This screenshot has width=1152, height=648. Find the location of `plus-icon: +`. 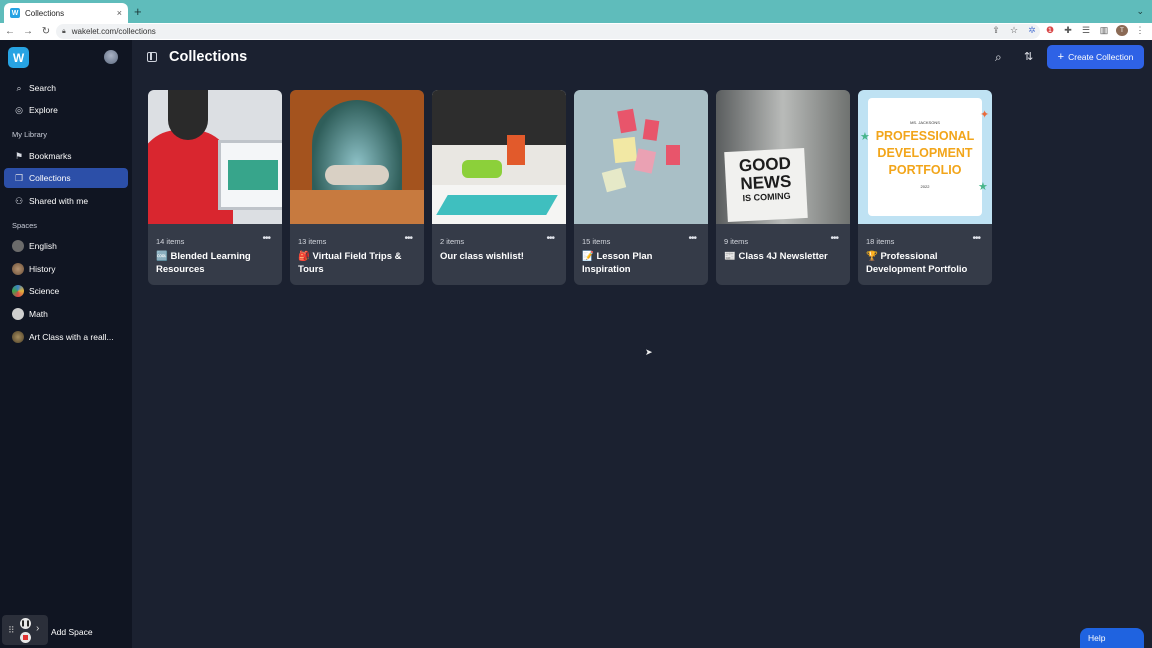

plus-icon: + is located at coordinates (1061, 57).